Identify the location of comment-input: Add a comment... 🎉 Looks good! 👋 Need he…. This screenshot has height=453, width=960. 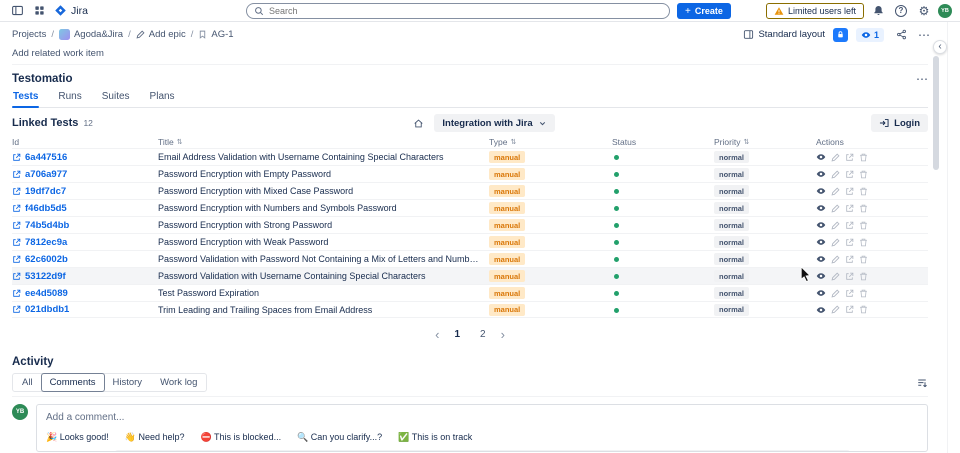
(482, 428).